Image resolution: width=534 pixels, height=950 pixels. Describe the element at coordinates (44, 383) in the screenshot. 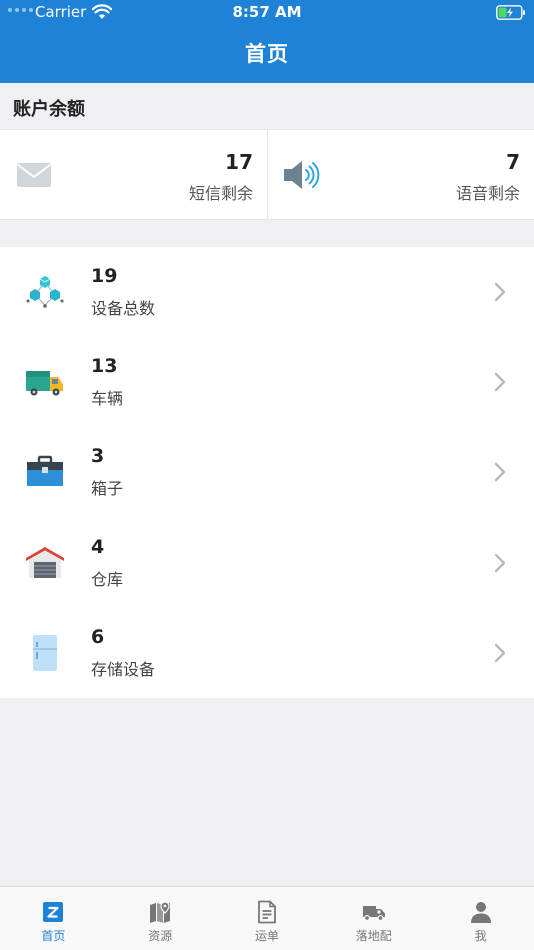

I see `truck-icon` at that location.